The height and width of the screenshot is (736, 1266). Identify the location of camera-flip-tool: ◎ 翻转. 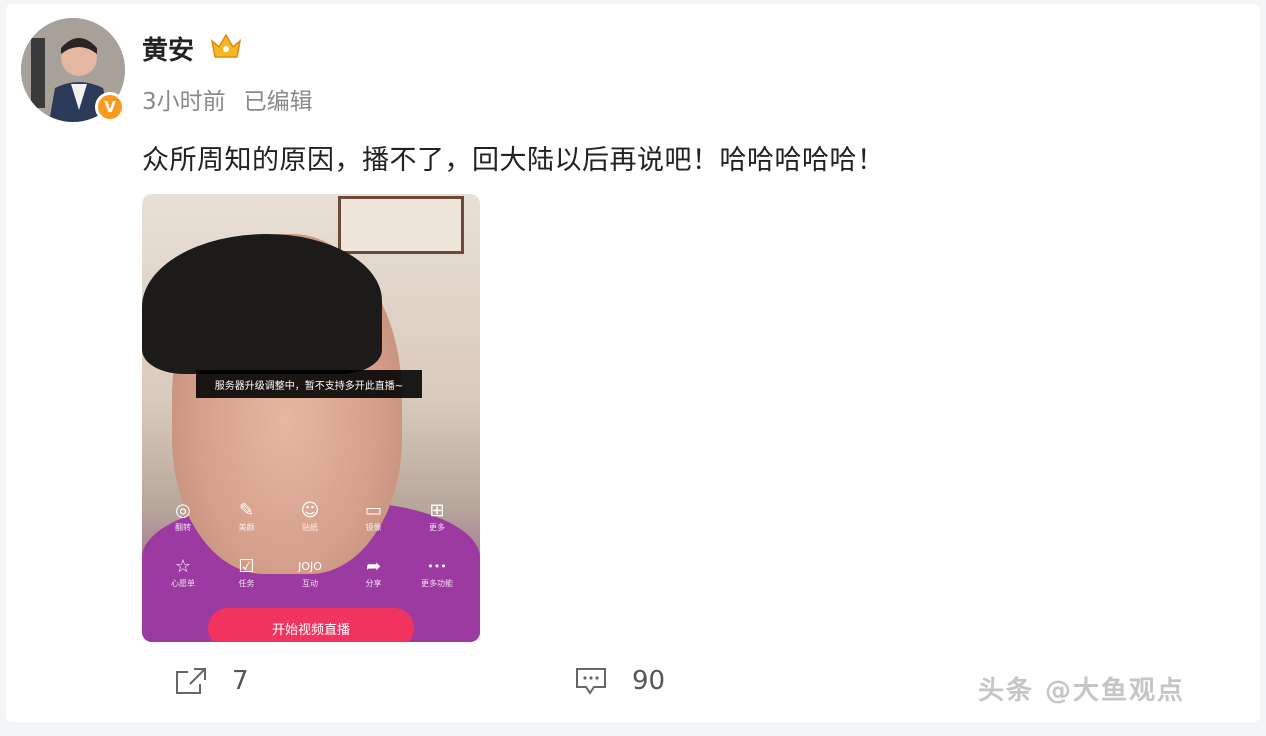
(183, 517).